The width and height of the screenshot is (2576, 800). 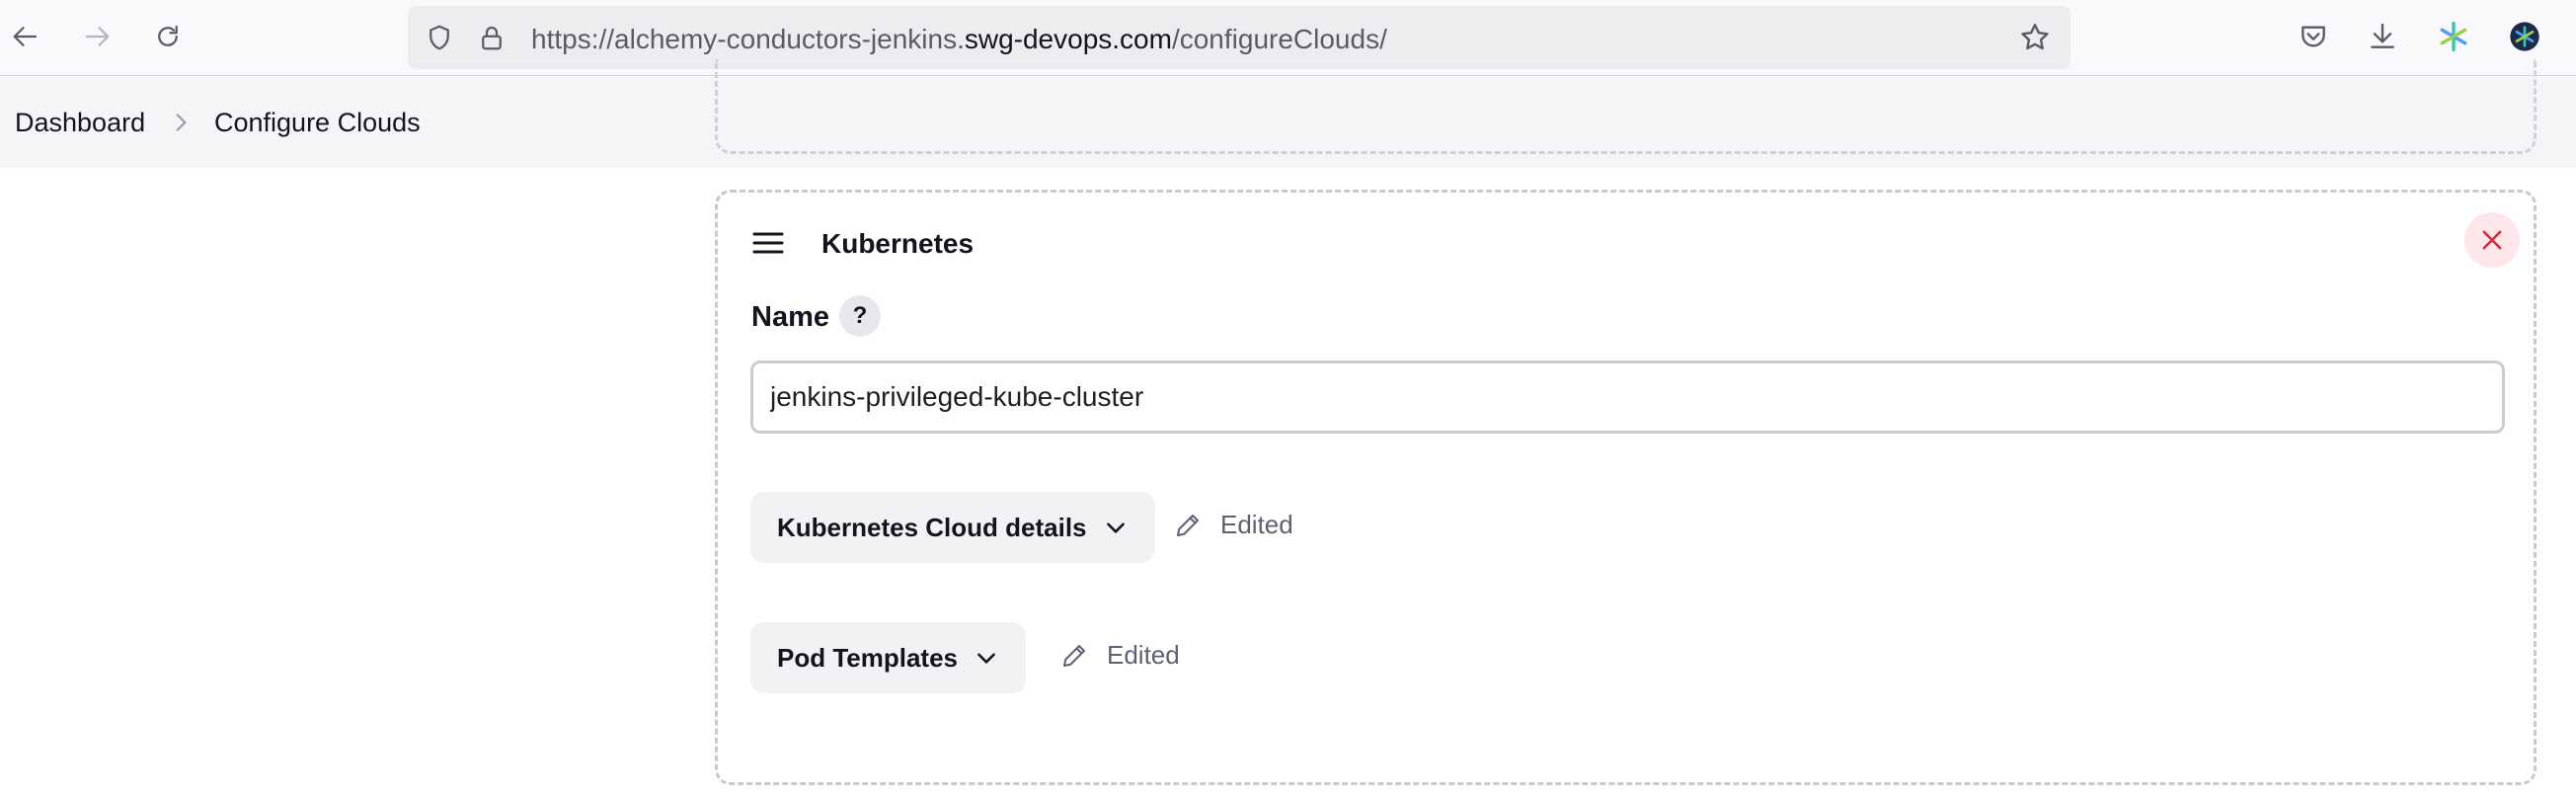 I want to click on pocket-button, so click(x=2313, y=36).